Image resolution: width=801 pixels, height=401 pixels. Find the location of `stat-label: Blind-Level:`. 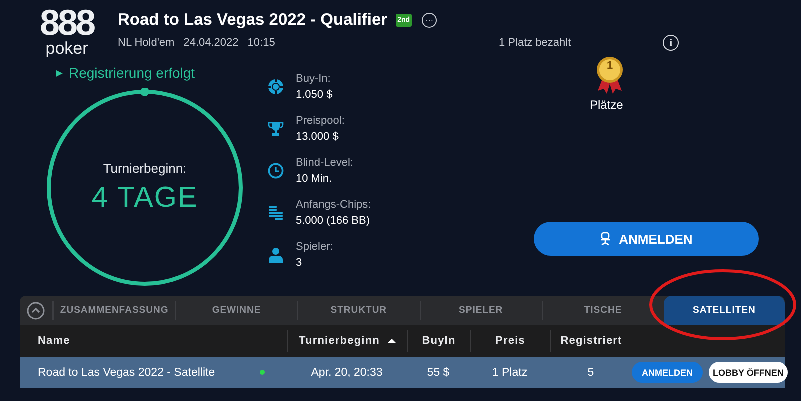

stat-label: Blind-Level: is located at coordinates (325, 163).